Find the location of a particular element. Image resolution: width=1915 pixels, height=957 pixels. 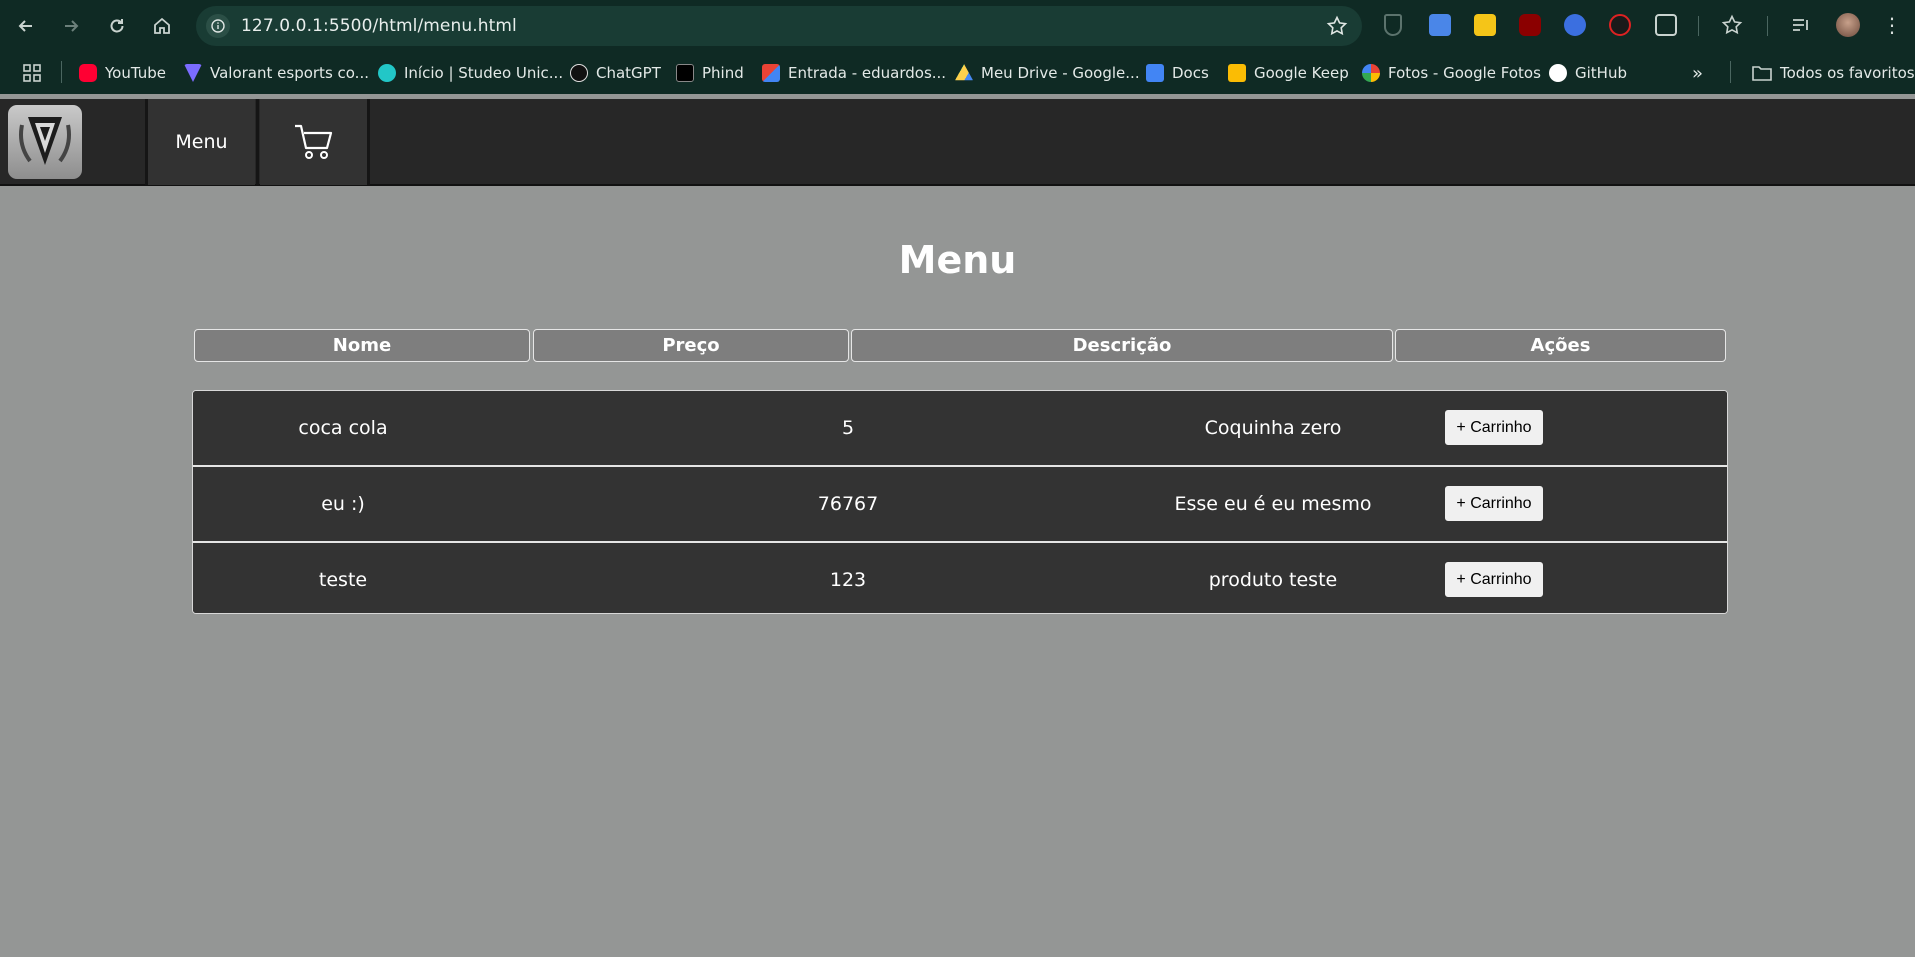

reload-icon is located at coordinates (117, 26).